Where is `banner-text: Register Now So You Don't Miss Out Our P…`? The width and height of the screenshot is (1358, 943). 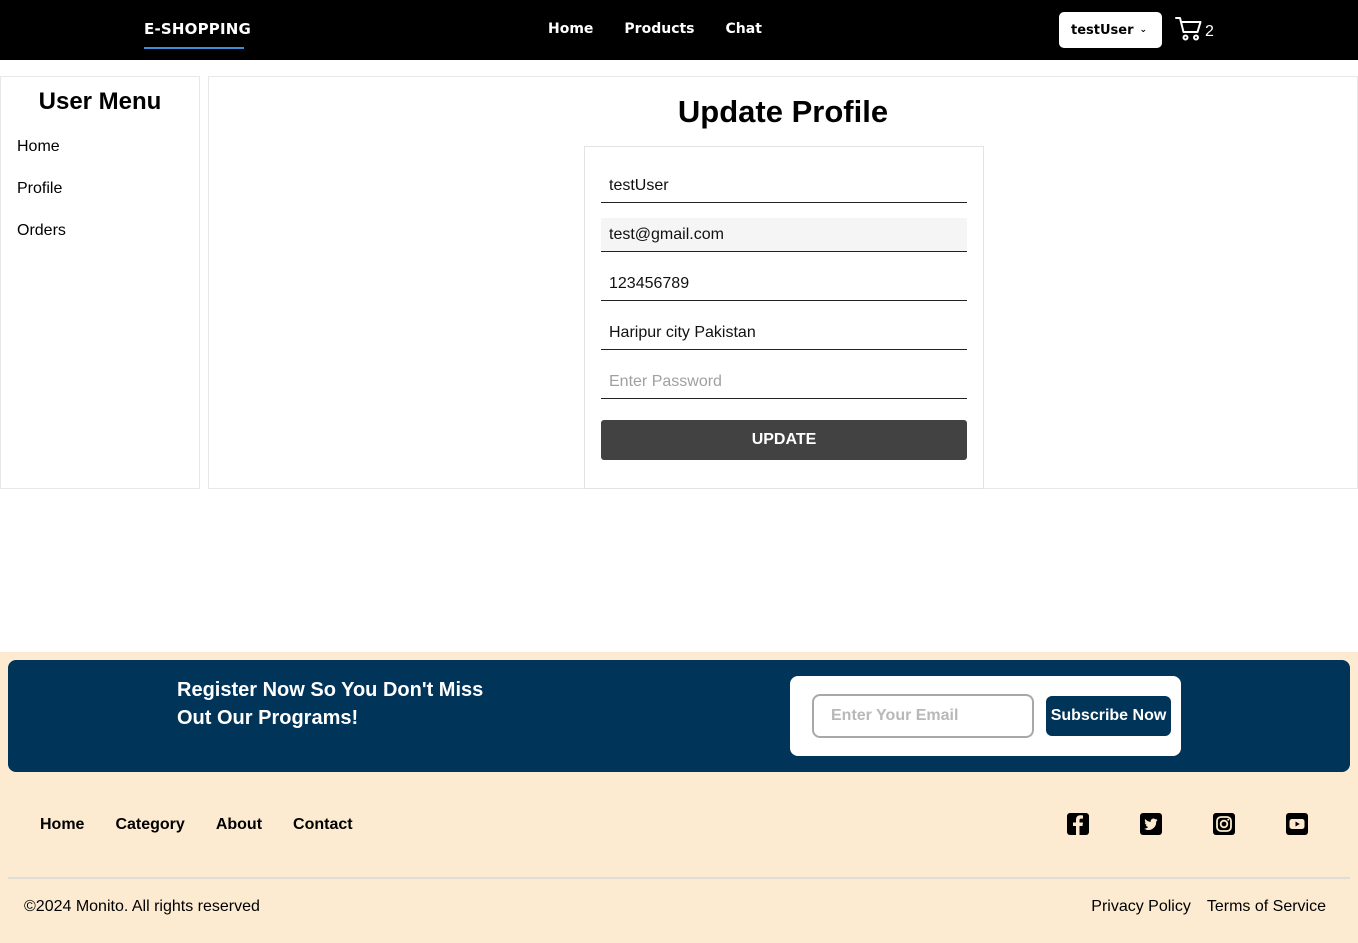 banner-text: Register Now So You Don't Miss Out Our P… is located at coordinates (330, 704).